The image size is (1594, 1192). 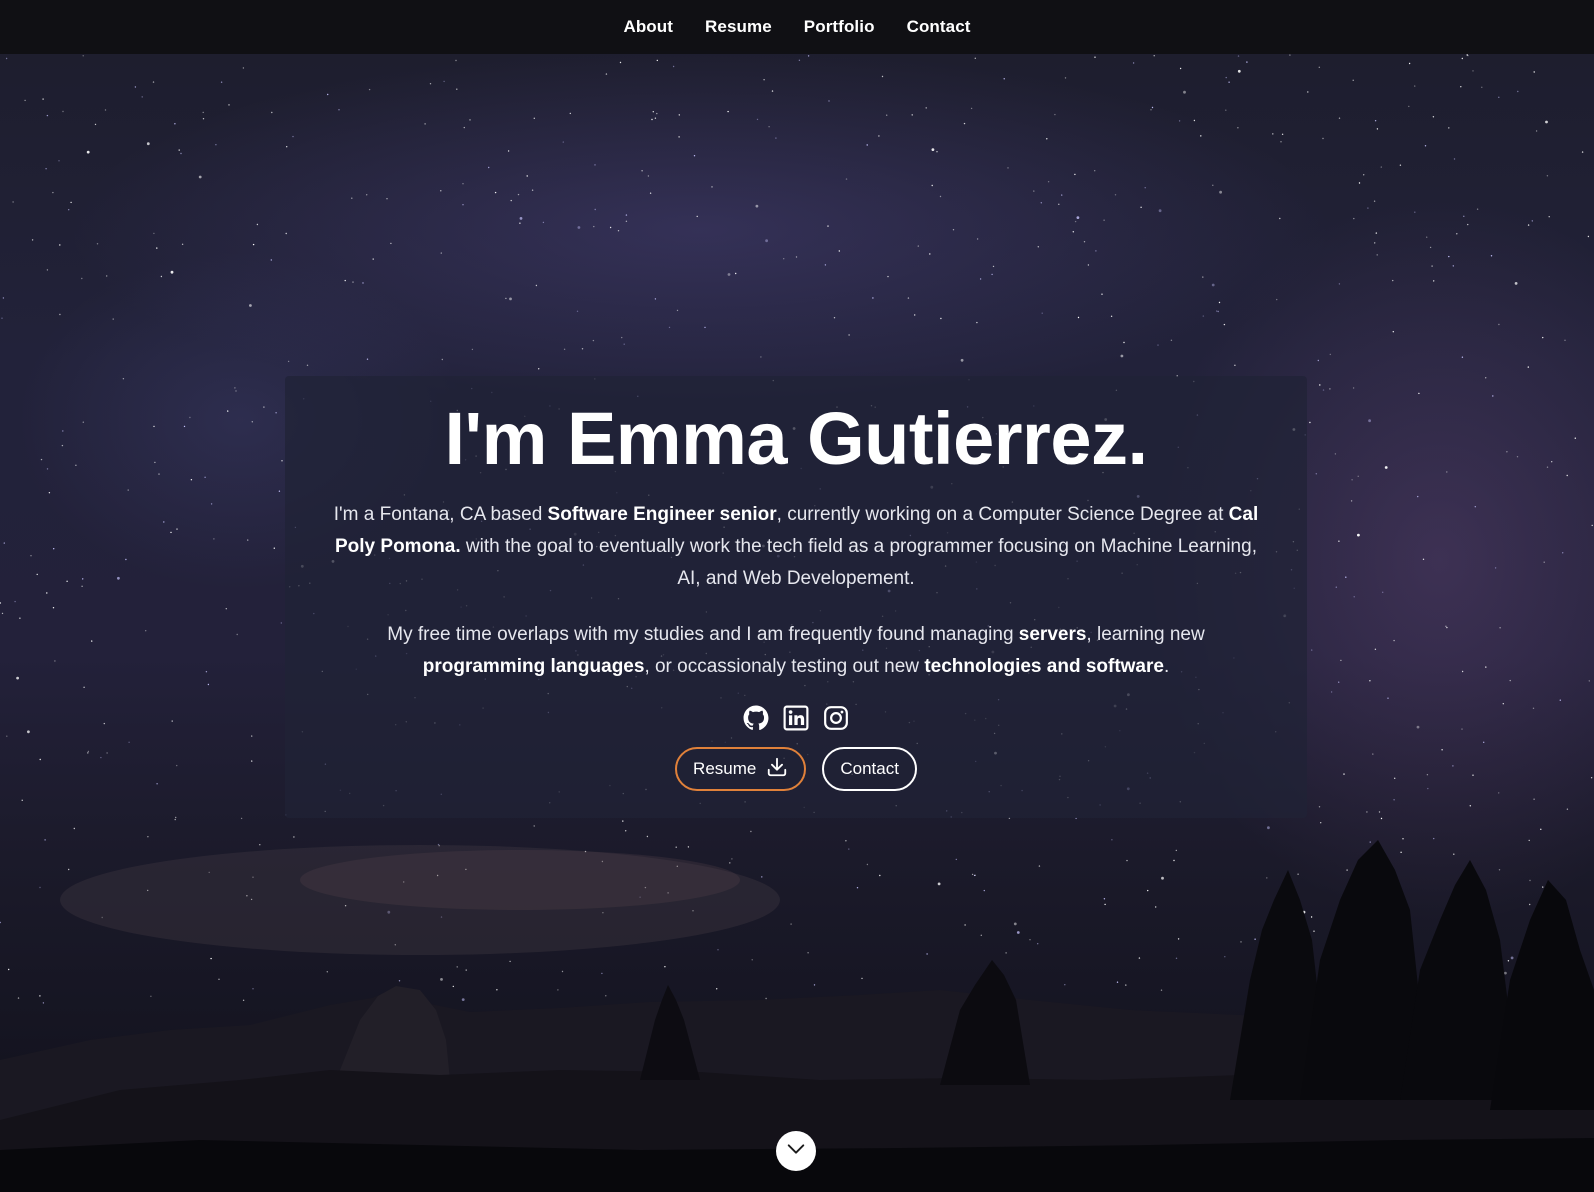 I want to click on github-icon, so click(x=756, y=718).